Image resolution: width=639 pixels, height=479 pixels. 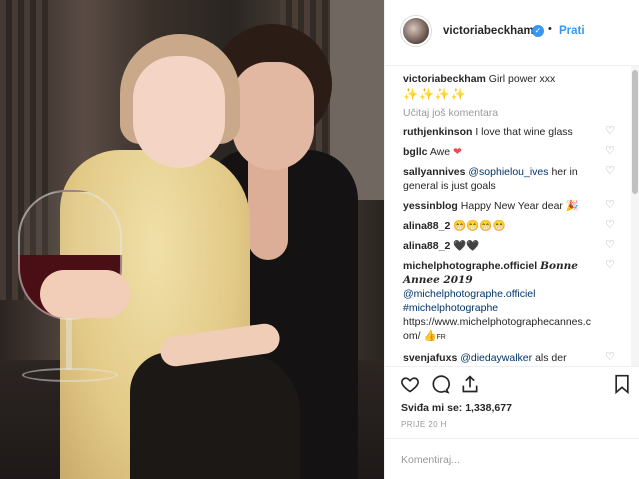 What do you see at coordinates (572, 206) in the screenshot?
I see `party-emoji: 🎉` at bounding box center [572, 206].